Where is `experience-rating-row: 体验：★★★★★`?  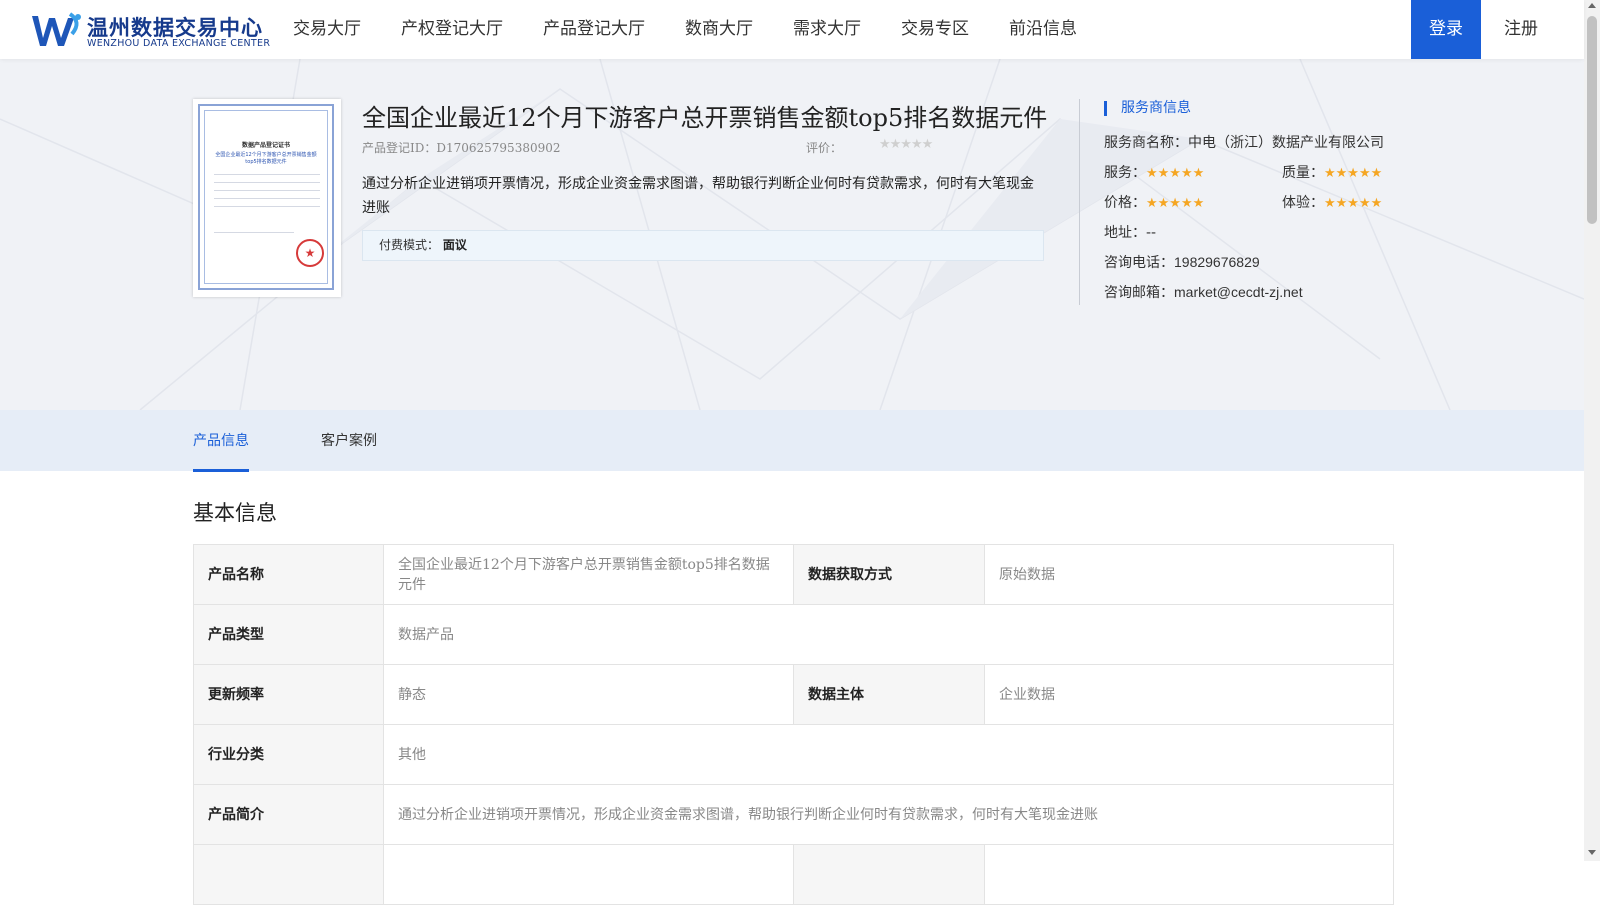 experience-rating-row: 体验：★★★★★ is located at coordinates (1332, 202).